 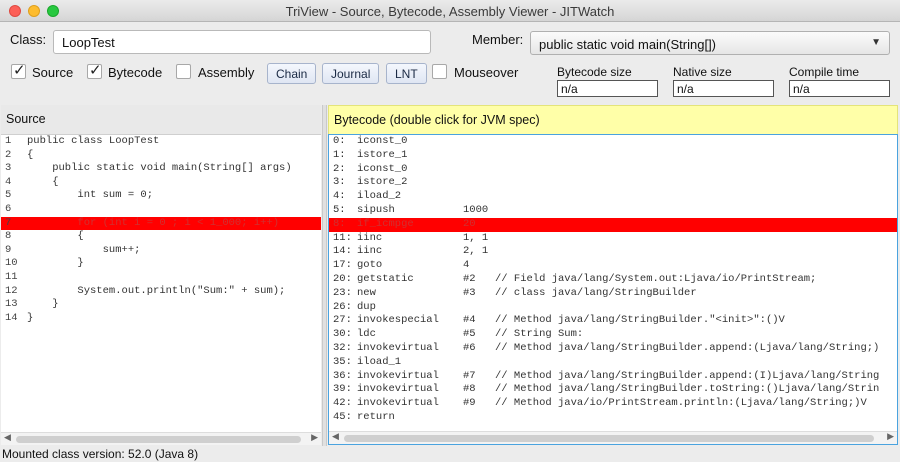 What do you see at coordinates (613, 308) in the screenshot?
I see `bytecode-line: 26: dup` at bounding box center [613, 308].